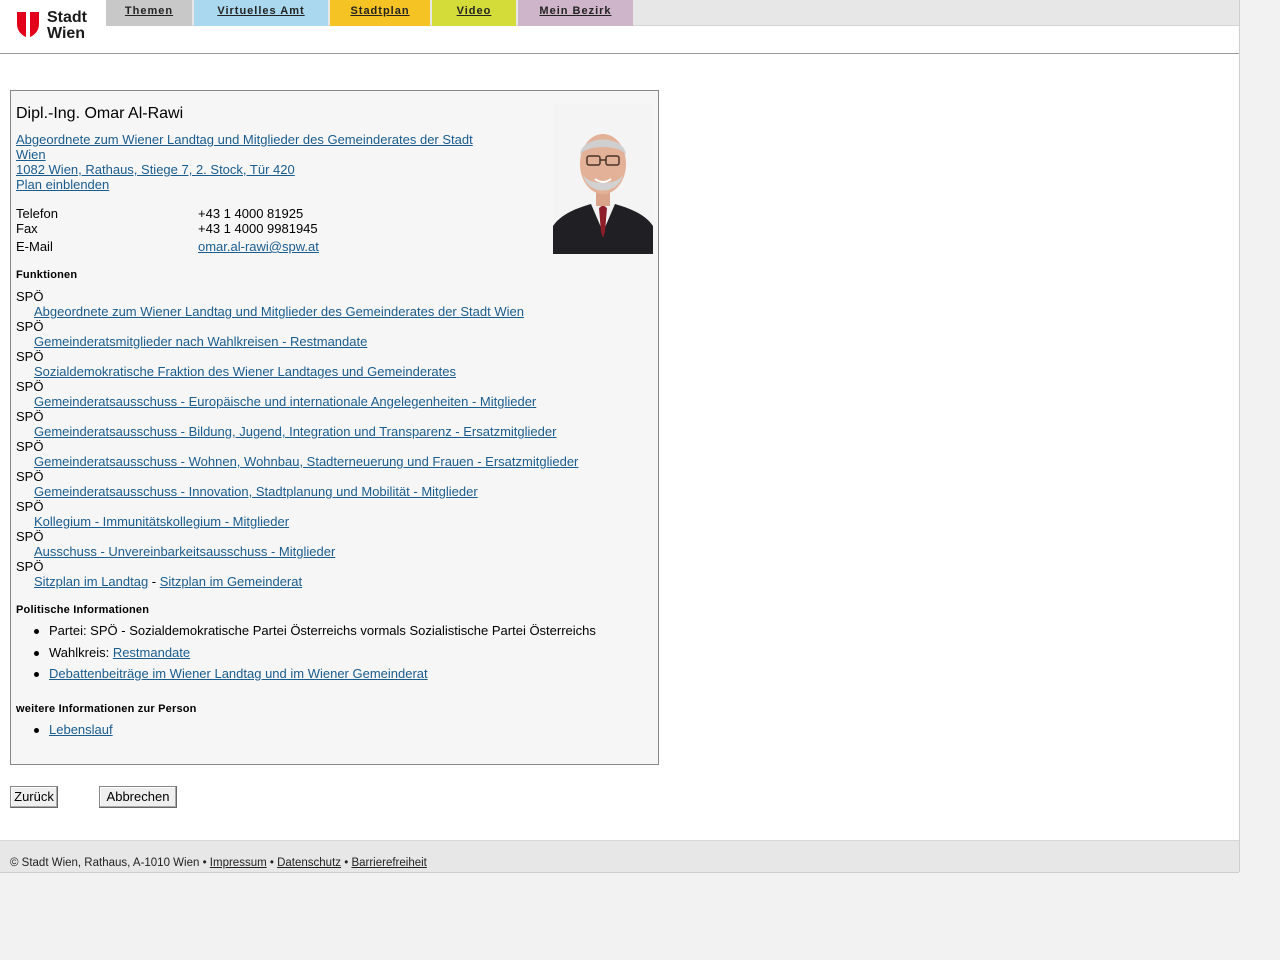  Describe the element at coordinates (261, 13) in the screenshot. I see `tab-virtuelles-amt: Virtuelles Amt` at that location.